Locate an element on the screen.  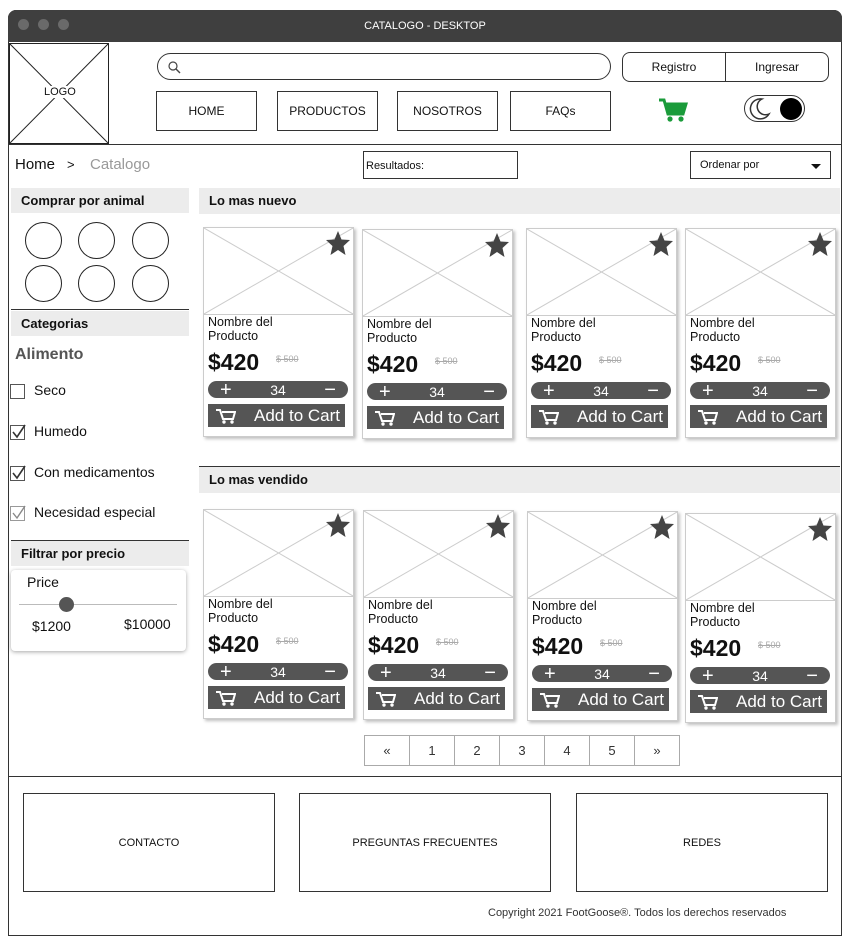
close-window-button is located at coordinates (23, 24).